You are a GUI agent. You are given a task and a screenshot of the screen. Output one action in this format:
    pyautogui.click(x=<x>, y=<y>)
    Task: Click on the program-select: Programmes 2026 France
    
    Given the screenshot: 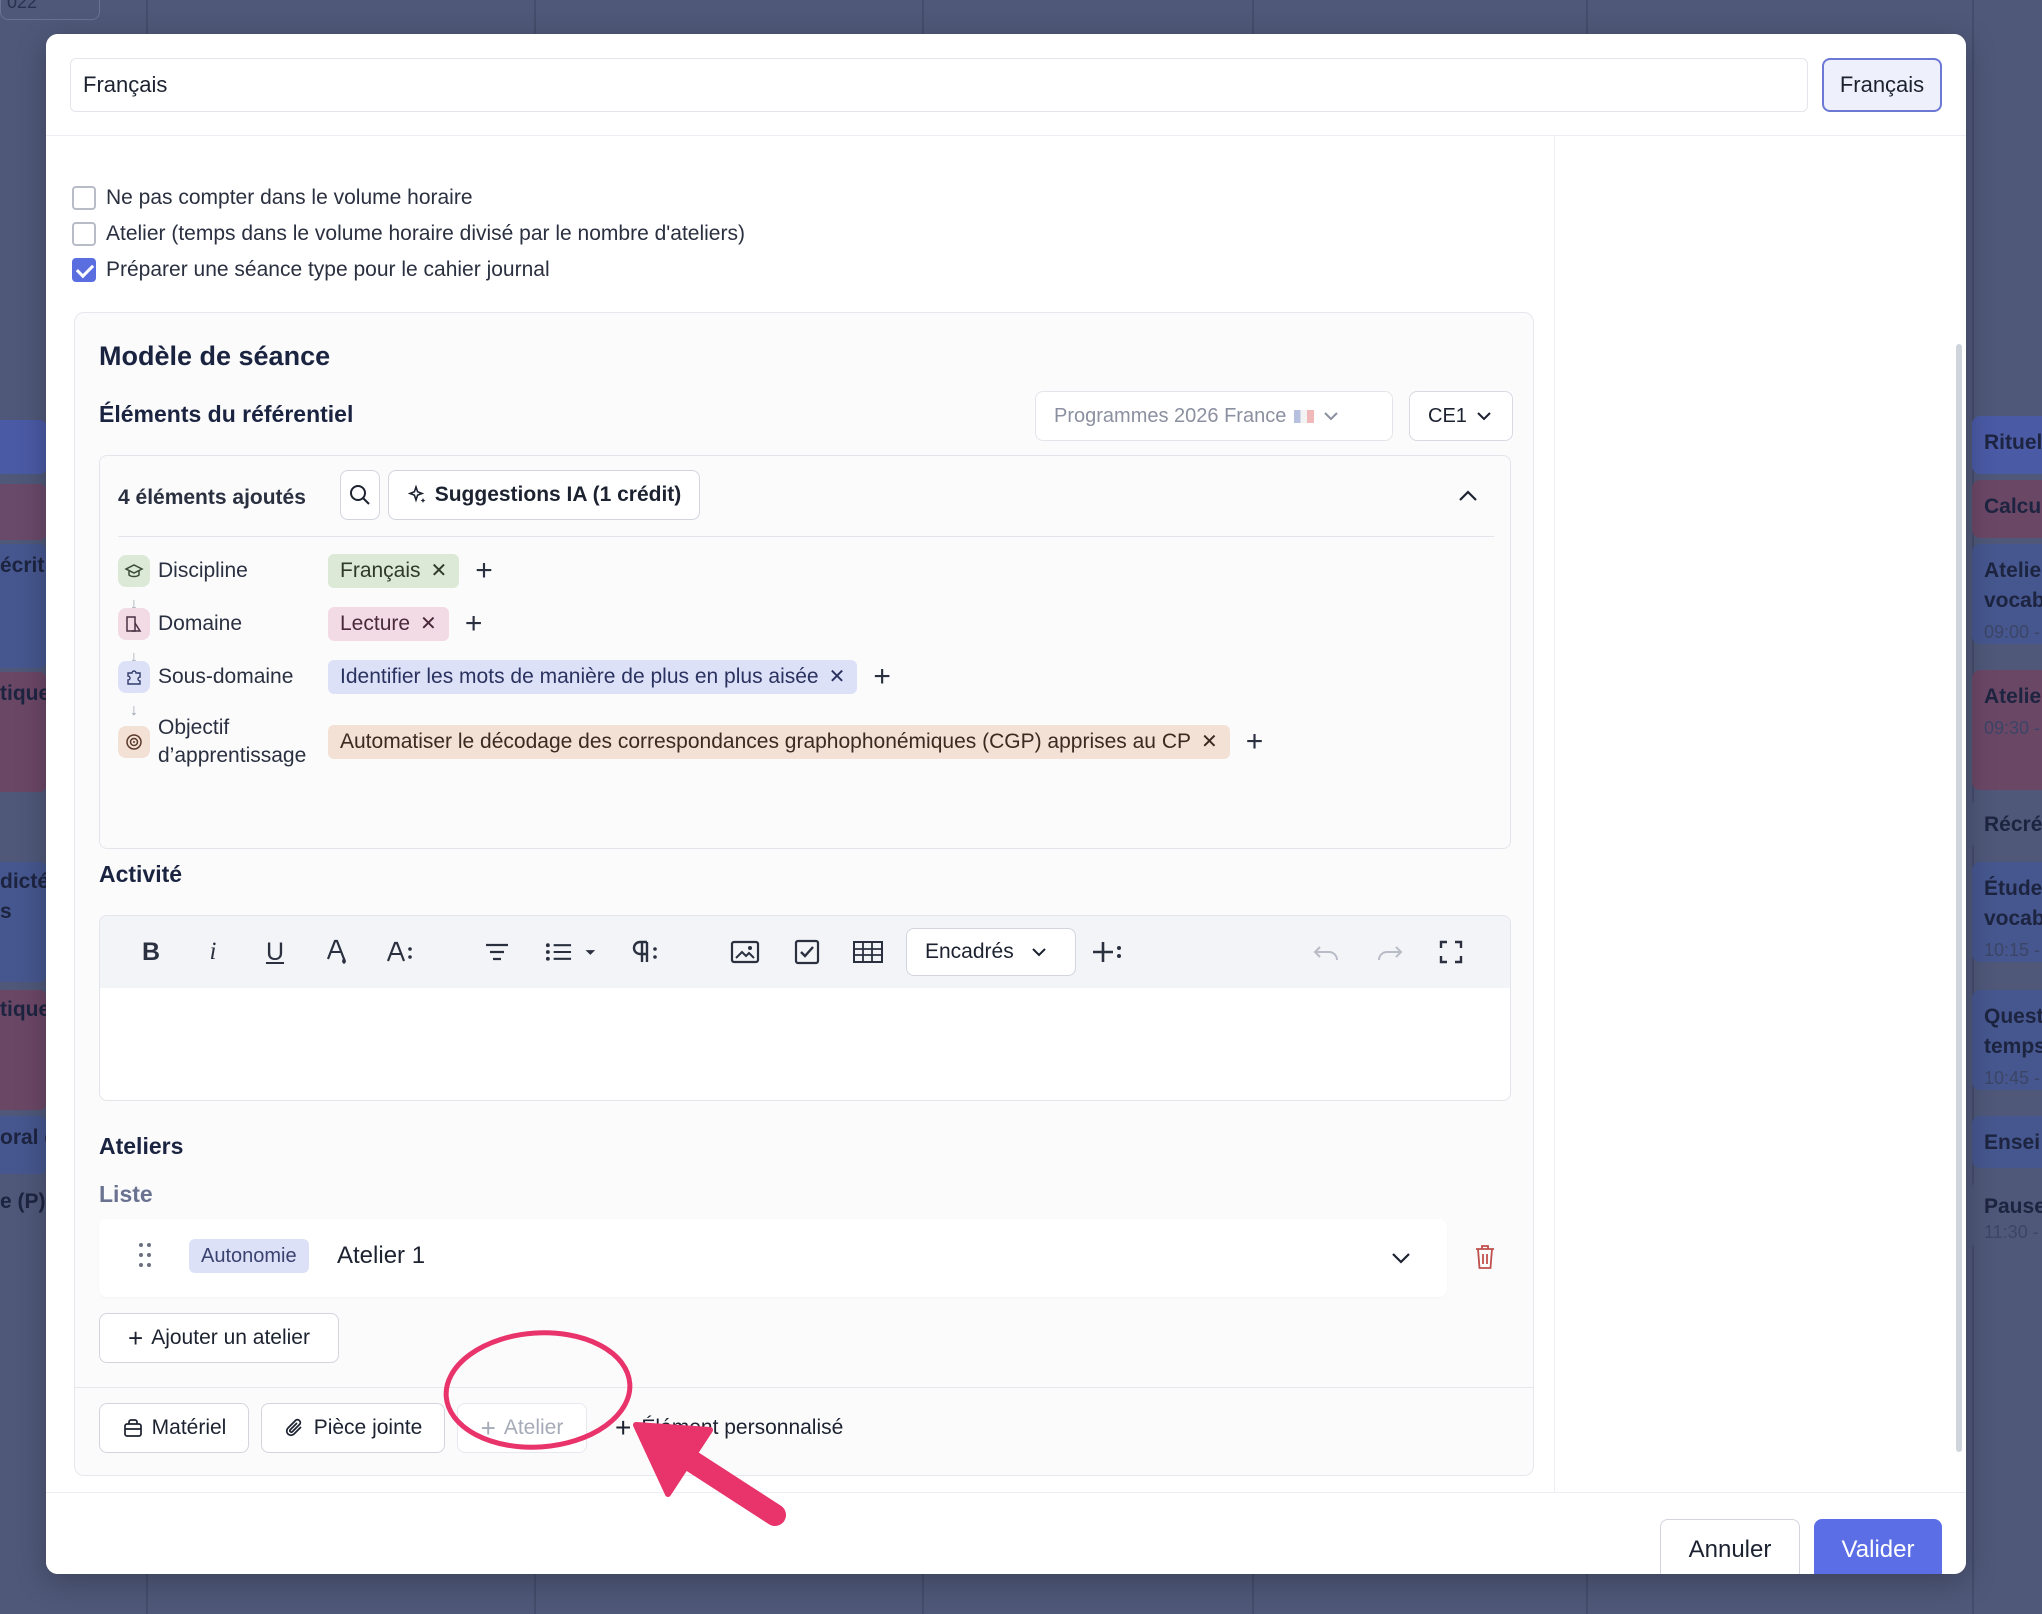 What is the action you would take?
    pyautogui.click(x=1214, y=416)
    